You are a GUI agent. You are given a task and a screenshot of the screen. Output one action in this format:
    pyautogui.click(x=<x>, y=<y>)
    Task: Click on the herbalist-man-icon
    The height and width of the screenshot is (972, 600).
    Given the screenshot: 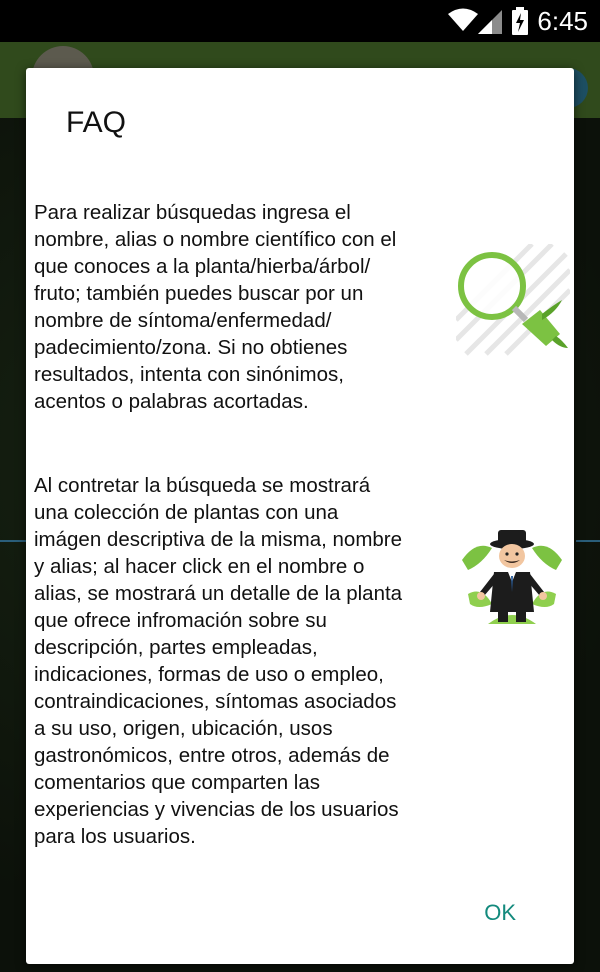 What is the action you would take?
    pyautogui.click(x=512, y=574)
    